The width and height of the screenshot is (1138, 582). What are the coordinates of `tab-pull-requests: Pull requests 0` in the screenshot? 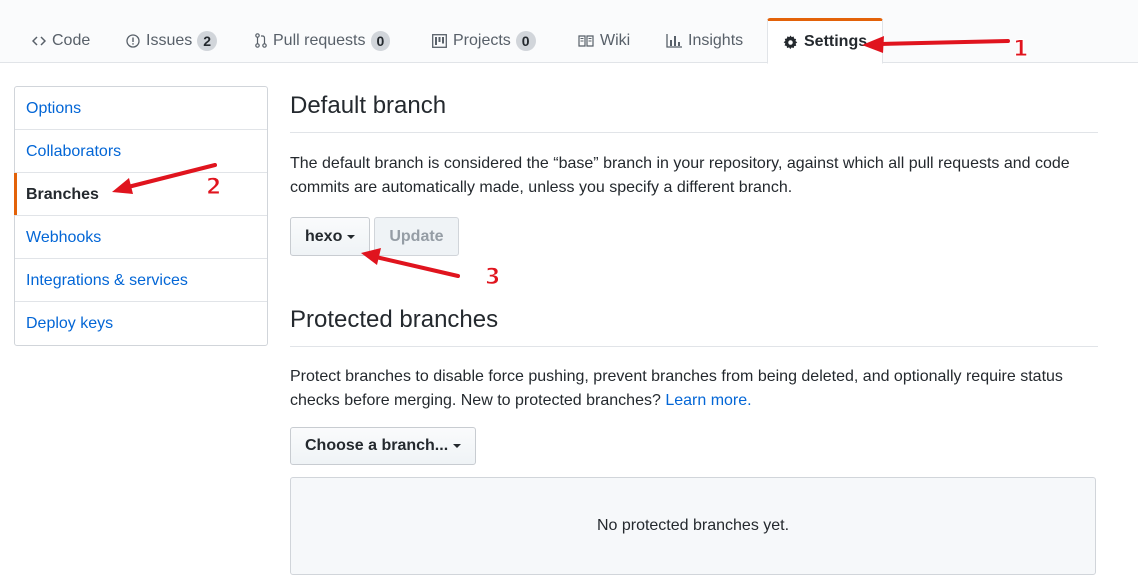 It's located at (323, 40).